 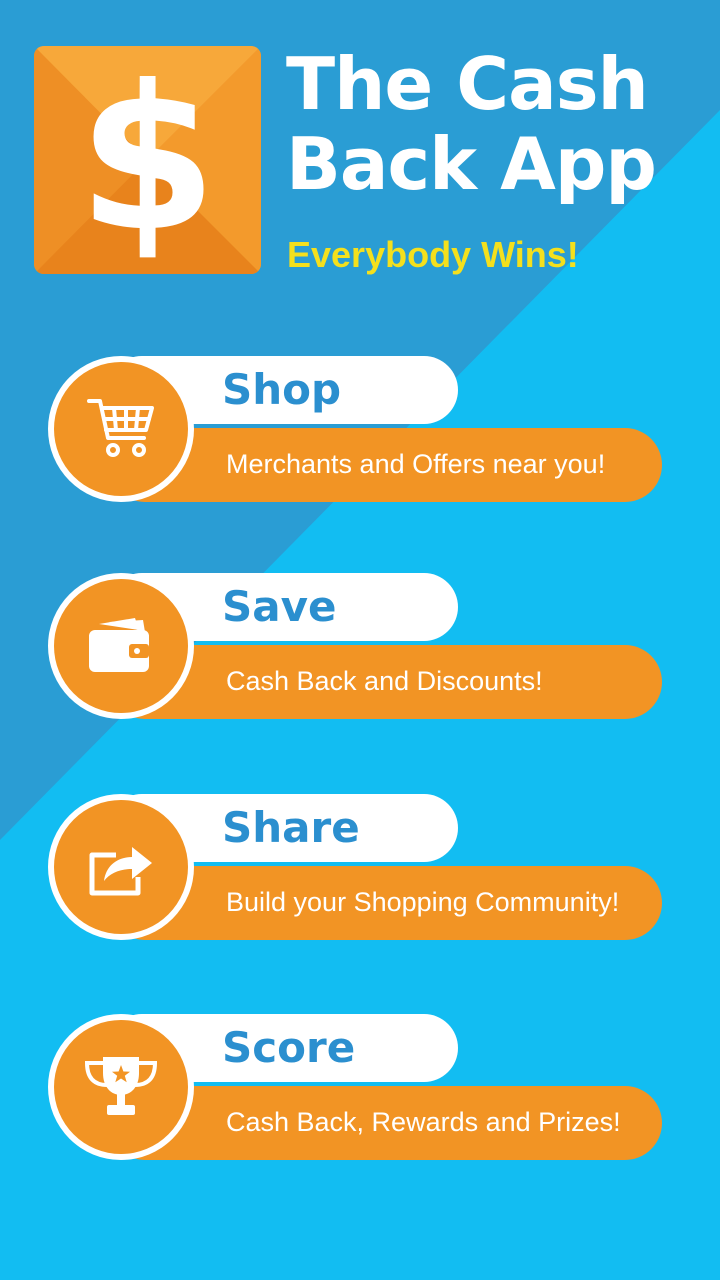 What do you see at coordinates (355, 648) in the screenshot?
I see `feature-save: Save Cash Back and Discounts!` at bounding box center [355, 648].